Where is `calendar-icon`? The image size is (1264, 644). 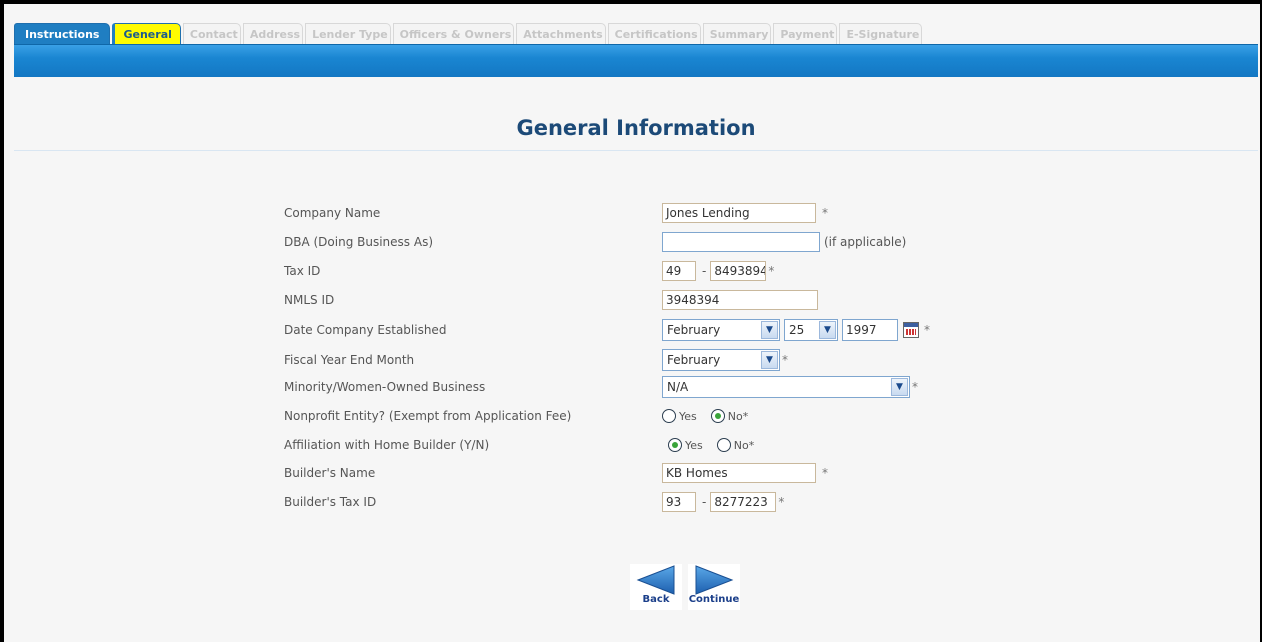 calendar-icon is located at coordinates (911, 330).